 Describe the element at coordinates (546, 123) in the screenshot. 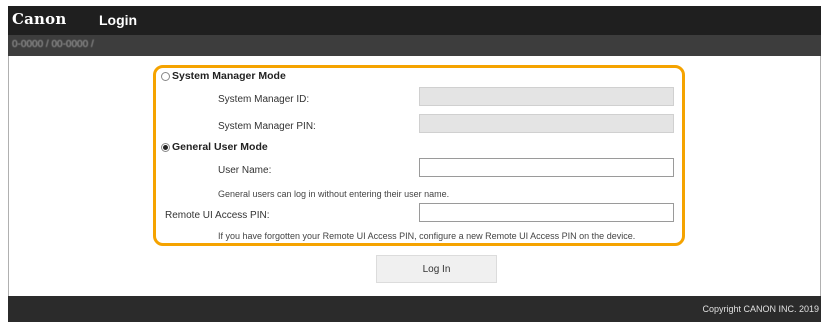

I see `system-manager-pin-input` at that location.